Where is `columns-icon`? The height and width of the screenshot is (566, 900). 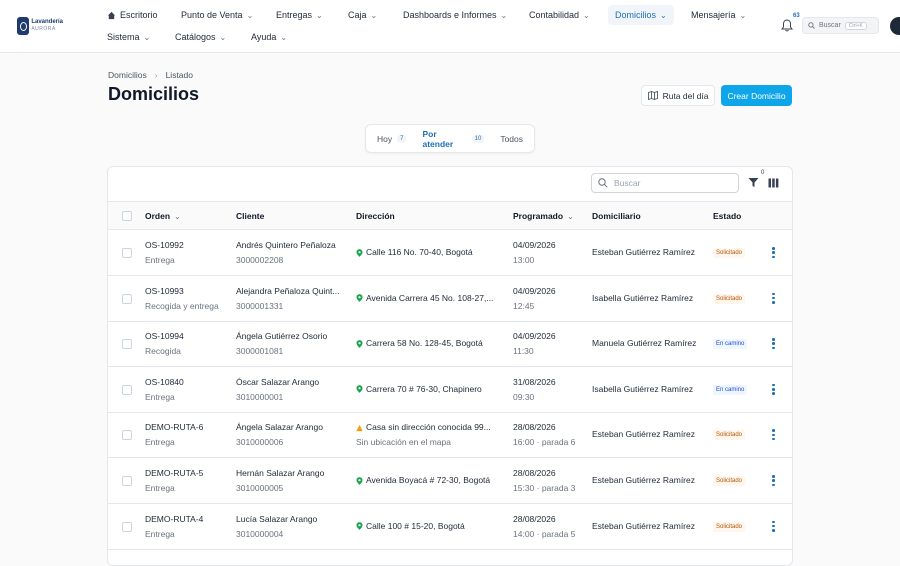
columns-icon is located at coordinates (773, 183).